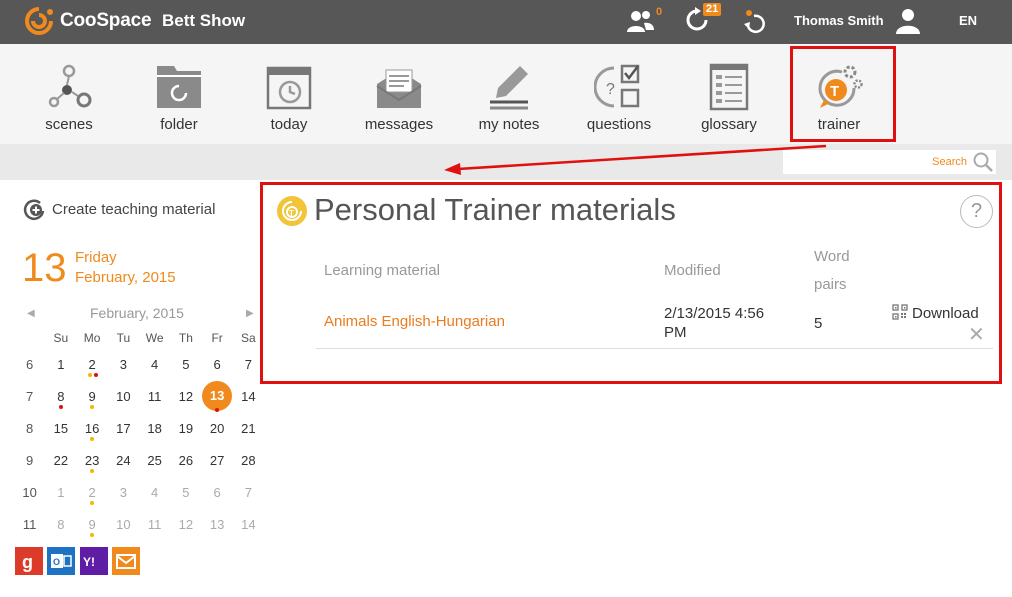 This screenshot has width=1012, height=597. Describe the element at coordinates (179, 94) in the screenshot. I see `module-folder: folder` at that location.